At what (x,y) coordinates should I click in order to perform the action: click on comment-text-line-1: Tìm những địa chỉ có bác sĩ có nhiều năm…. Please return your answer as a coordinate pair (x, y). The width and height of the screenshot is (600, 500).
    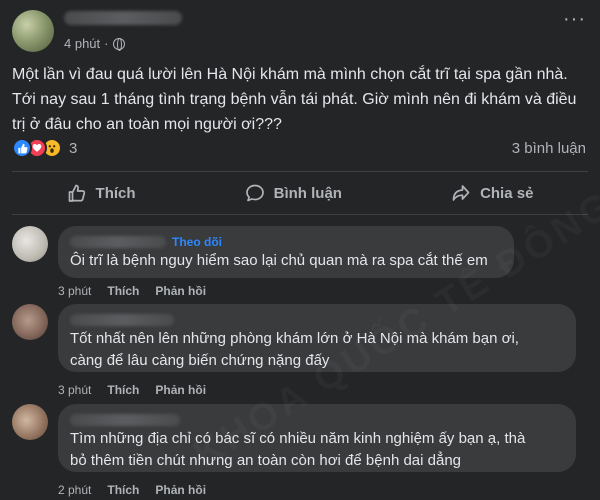
    Looking at the image, I should click on (298, 438).